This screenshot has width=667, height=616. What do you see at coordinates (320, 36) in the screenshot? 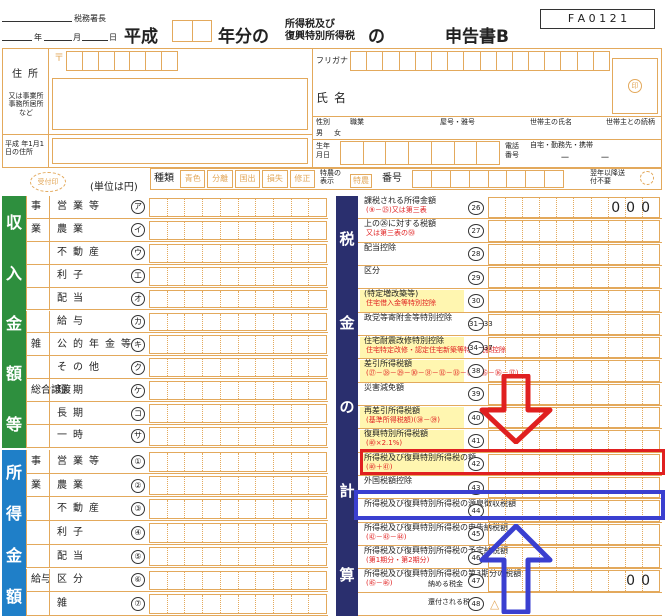
I see `tax-name-line2: 復興特別所得税` at bounding box center [320, 36].